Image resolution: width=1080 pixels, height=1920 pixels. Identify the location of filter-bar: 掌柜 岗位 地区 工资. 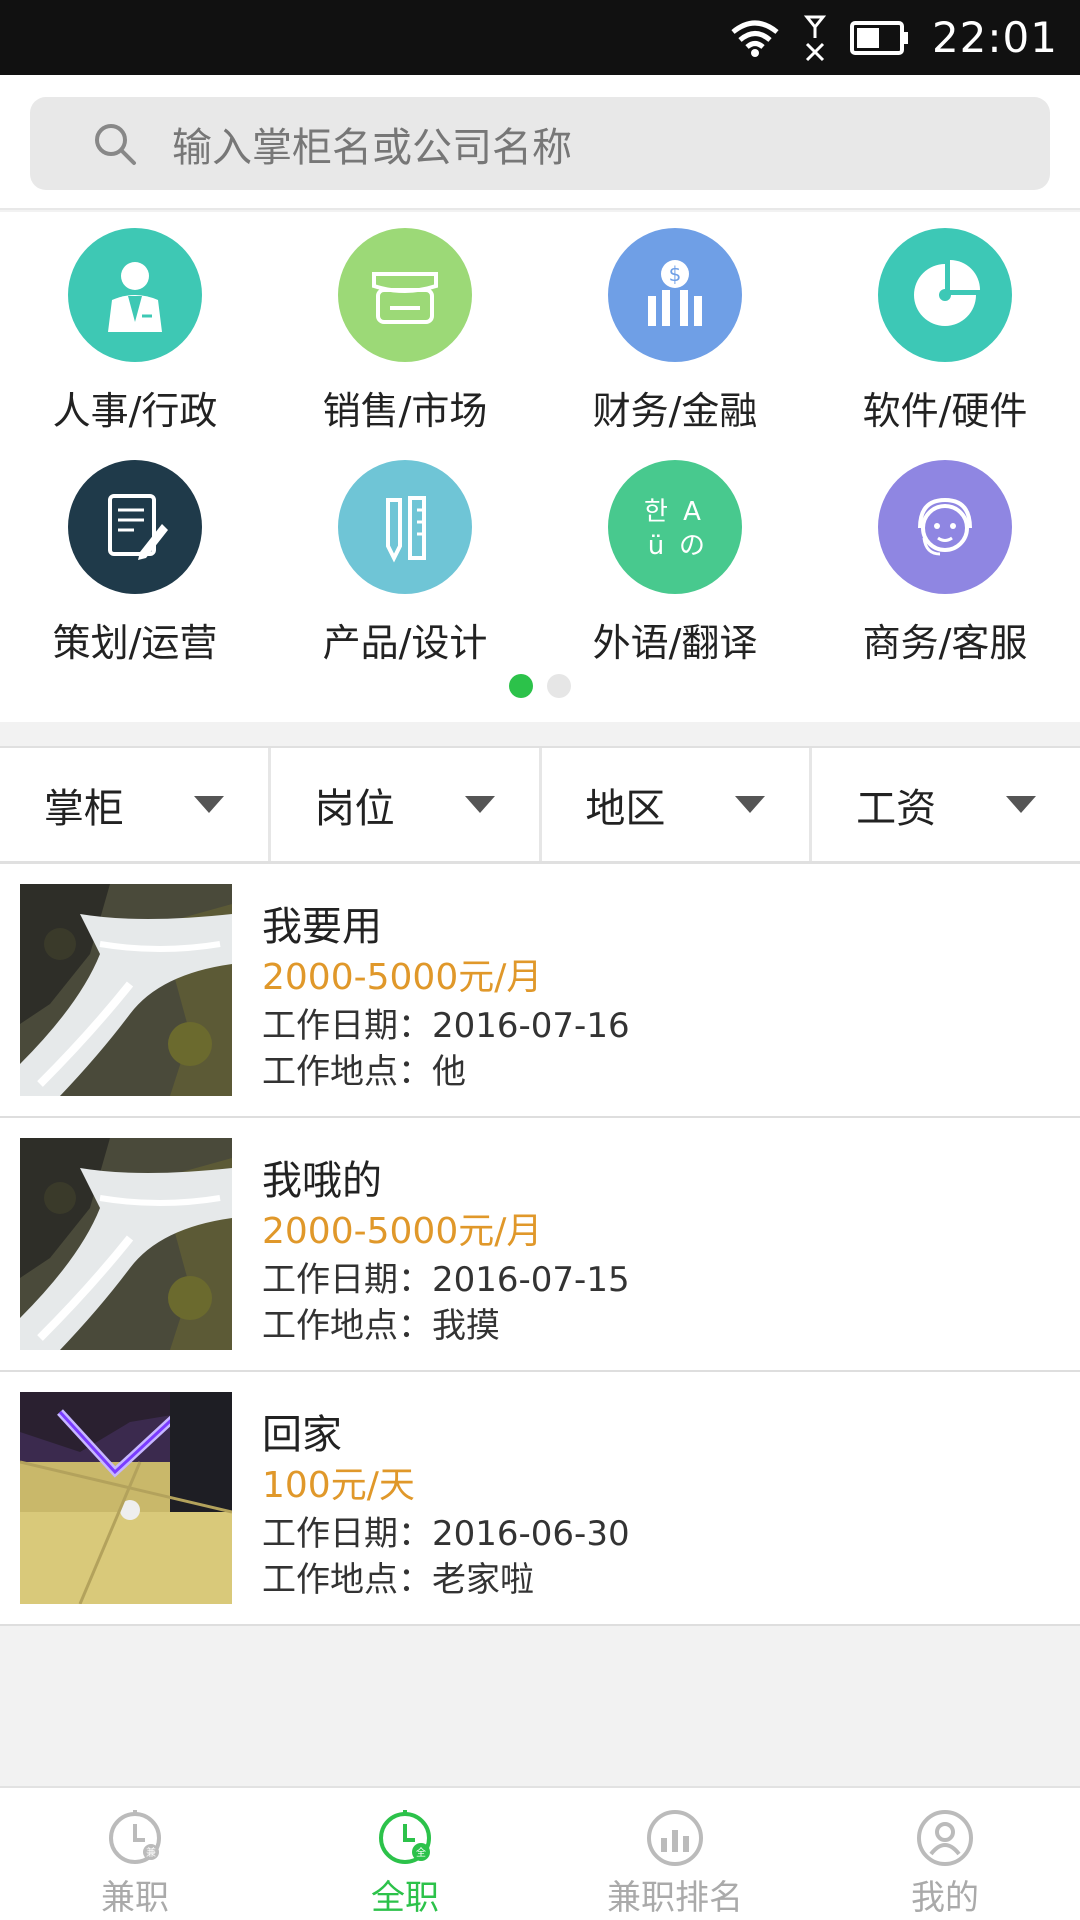
(540, 805).